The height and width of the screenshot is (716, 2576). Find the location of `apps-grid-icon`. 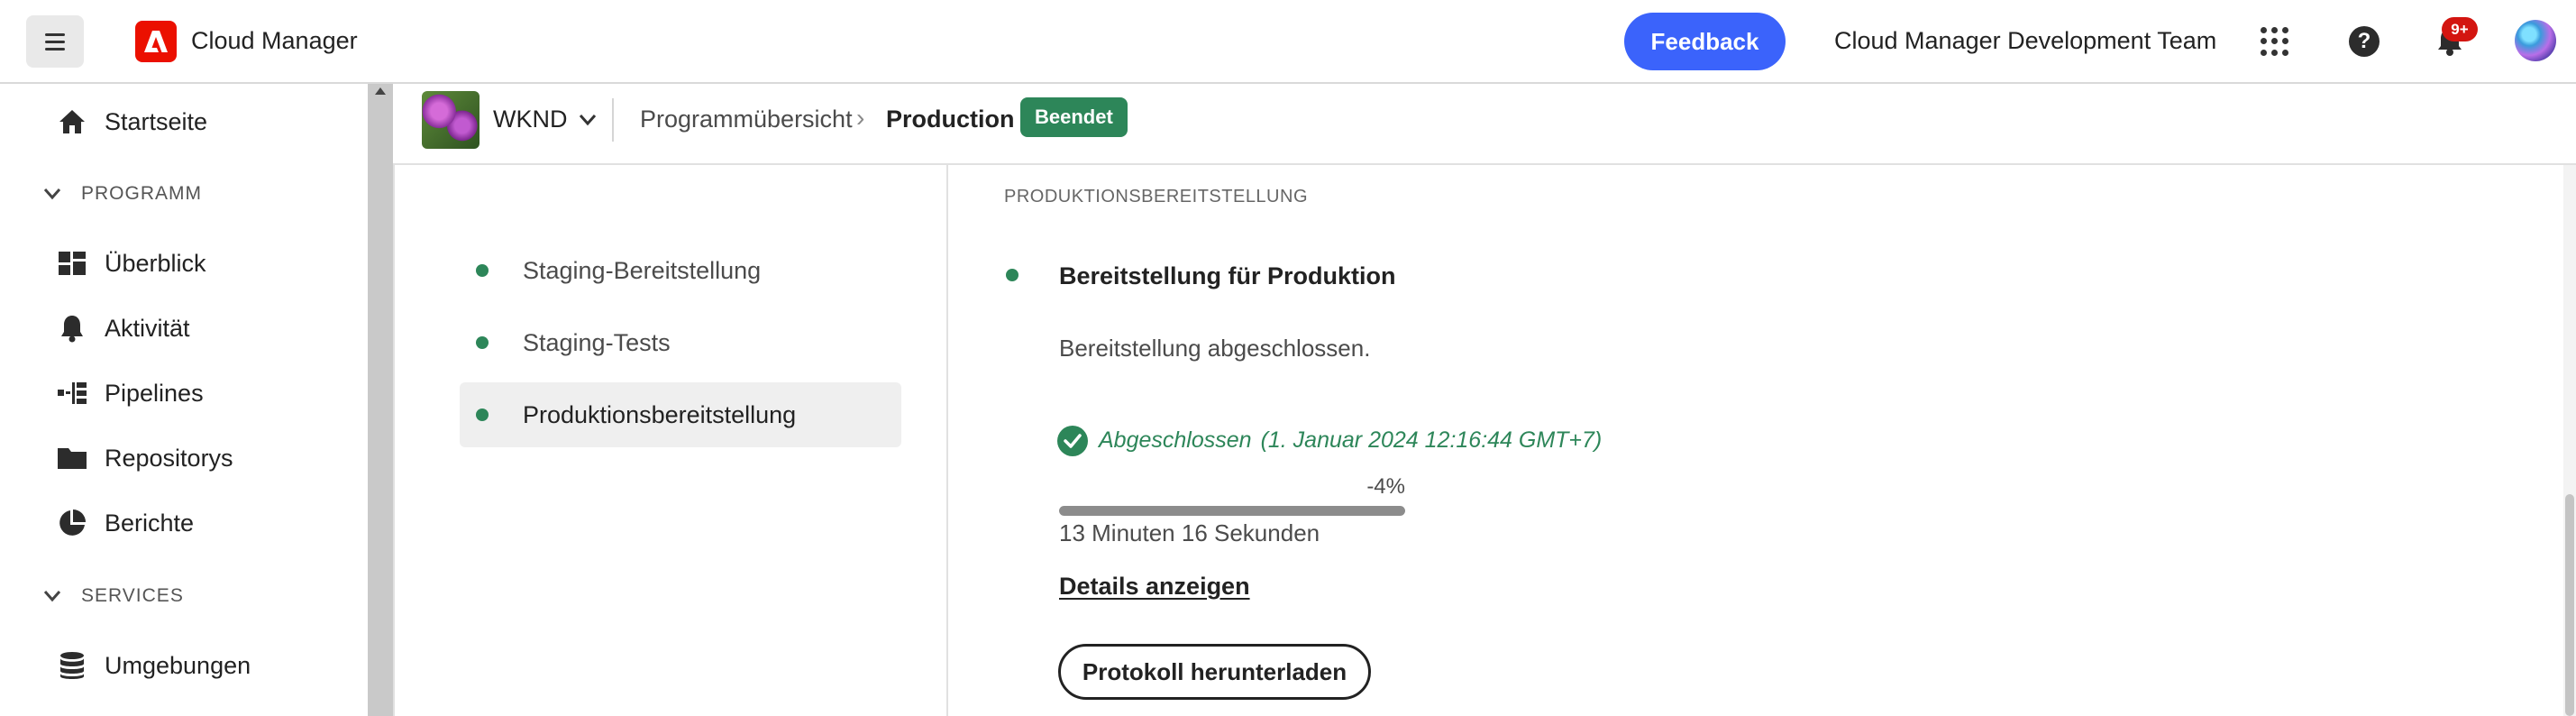

apps-grid-icon is located at coordinates (2275, 42).